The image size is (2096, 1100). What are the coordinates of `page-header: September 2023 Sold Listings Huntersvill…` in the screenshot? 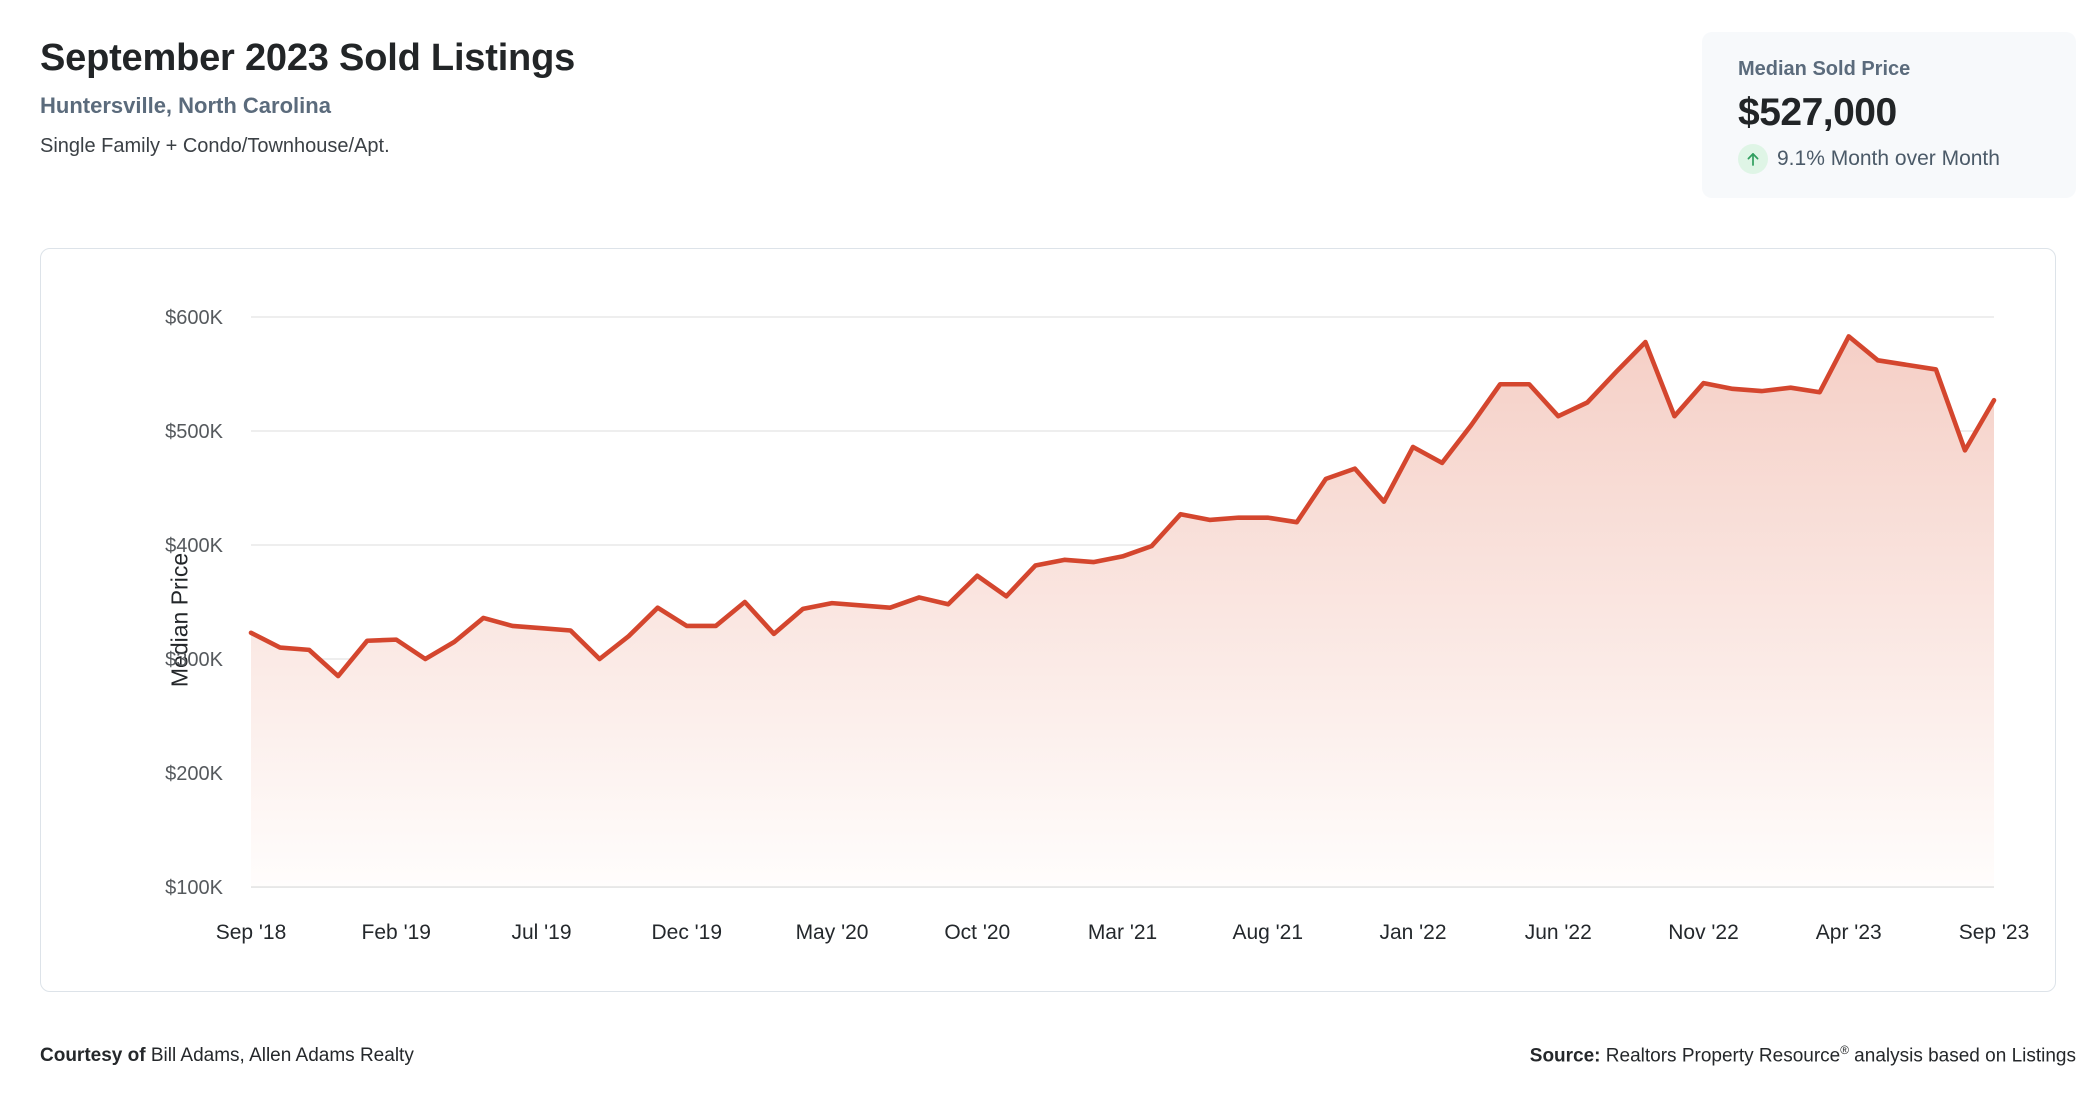 It's located at (840, 97).